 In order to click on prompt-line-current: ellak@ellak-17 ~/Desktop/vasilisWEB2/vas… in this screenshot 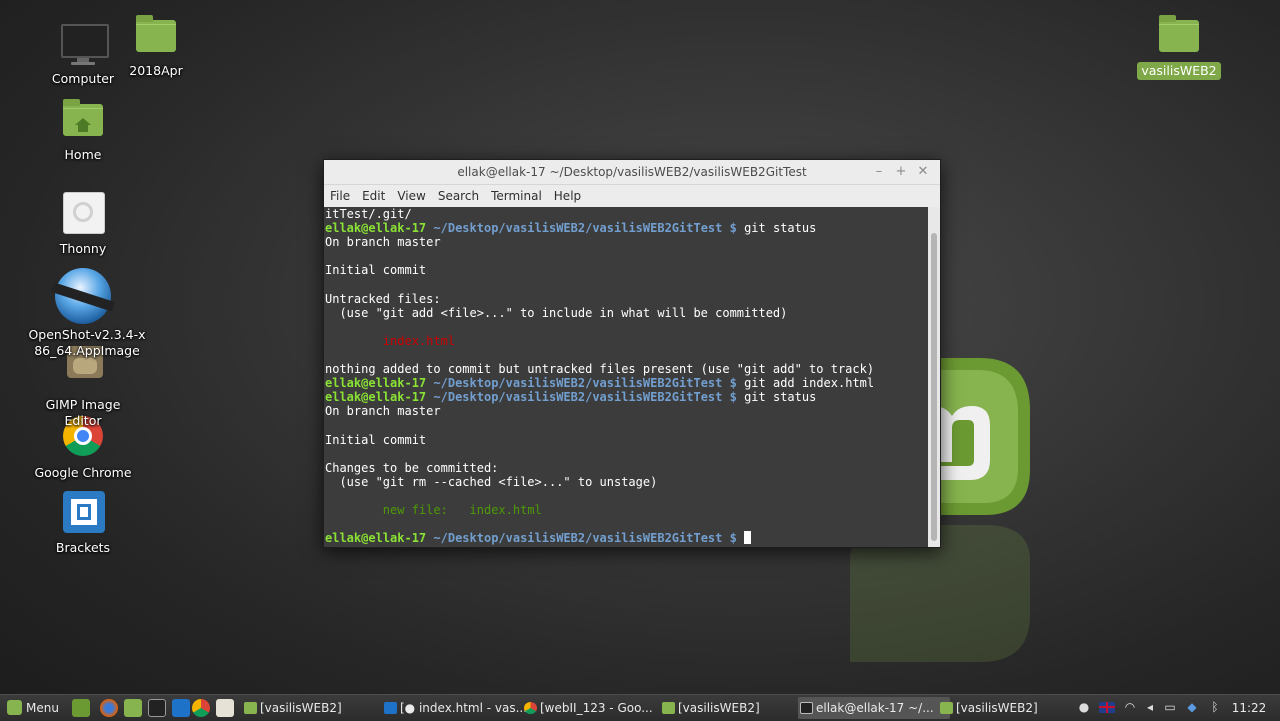, I will do `click(626, 538)`.